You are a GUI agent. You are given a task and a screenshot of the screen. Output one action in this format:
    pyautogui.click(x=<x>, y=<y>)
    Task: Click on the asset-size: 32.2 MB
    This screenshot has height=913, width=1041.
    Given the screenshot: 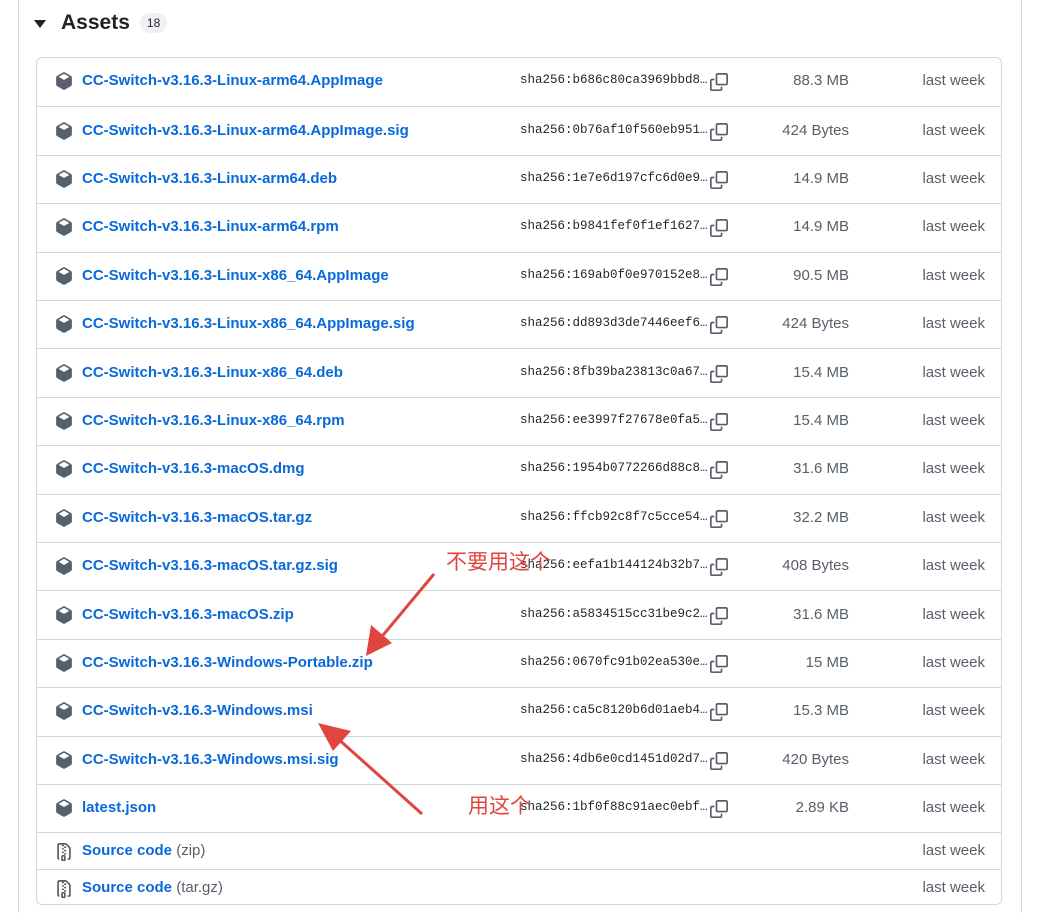 What is the action you would take?
    pyautogui.click(x=821, y=517)
    